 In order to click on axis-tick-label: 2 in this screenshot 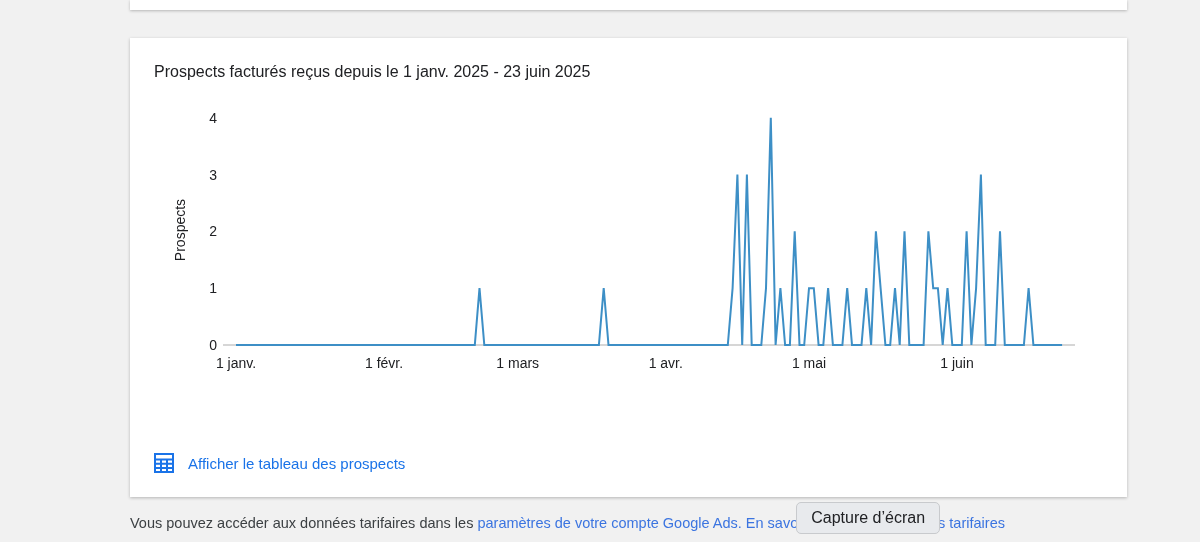, I will do `click(213, 231)`.